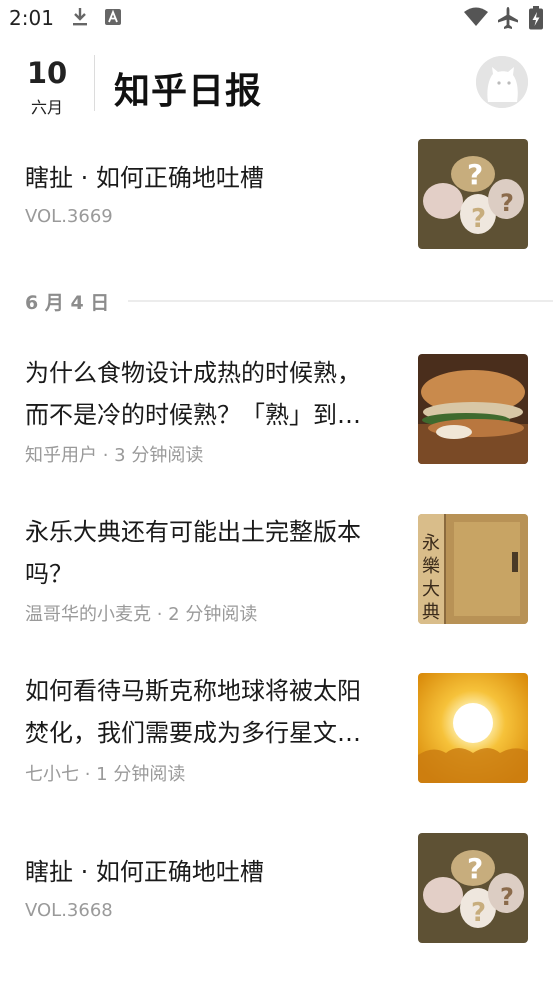 The width and height of the screenshot is (553, 983). What do you see at coordinates (212, 553) in the screenshot?
I see `story-title: 永乐大典还有可能出土完整版本 吗？` at bounding box center [212, 553].